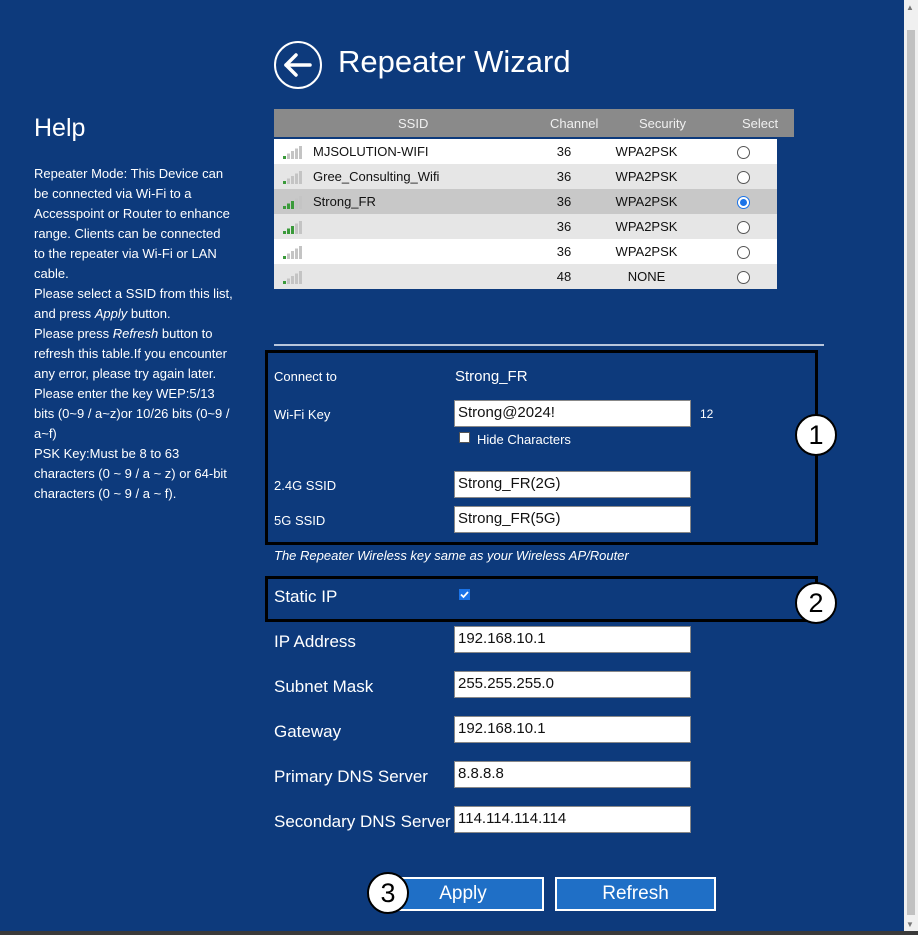 The width and height of the screenshot is (918, 935). I want to click on wifi-key-length: 12, so click(707, 414).